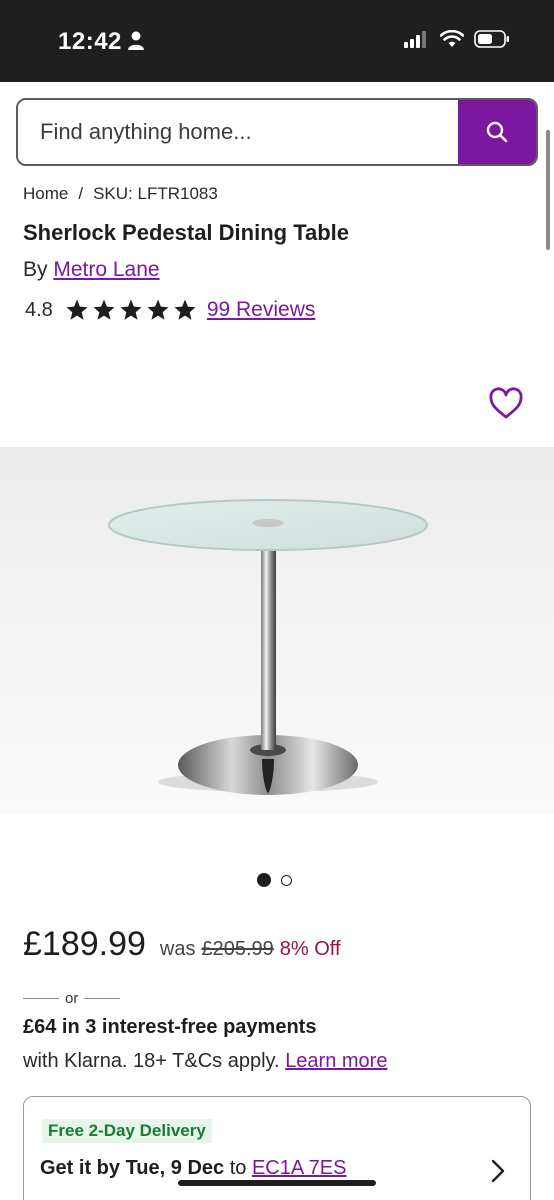  I want to click on reviews-link: 99 Reviews, so click(261, 310).